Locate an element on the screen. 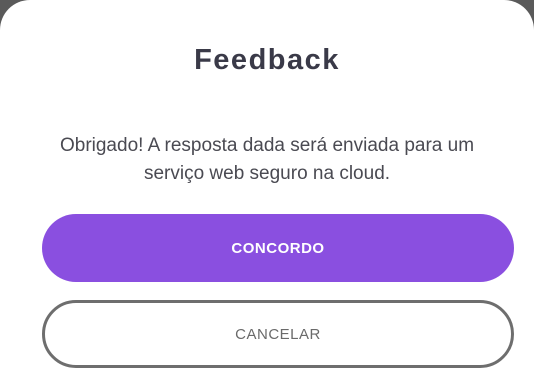 The width and height of the screenshot is (534, 369). agree-button-label: CONCORDO is located at coordinates (278, 248).